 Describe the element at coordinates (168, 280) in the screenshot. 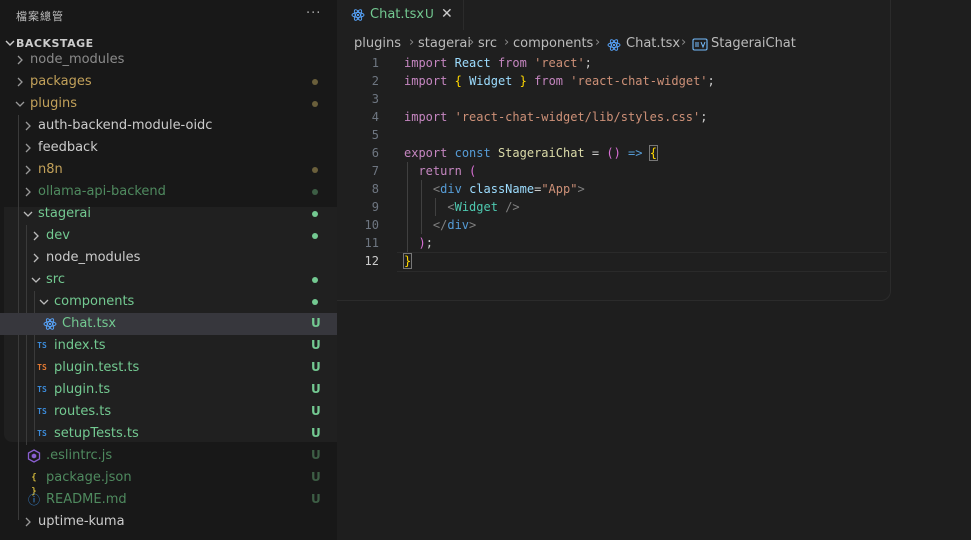

I see `tree-item-src: src` at that location.